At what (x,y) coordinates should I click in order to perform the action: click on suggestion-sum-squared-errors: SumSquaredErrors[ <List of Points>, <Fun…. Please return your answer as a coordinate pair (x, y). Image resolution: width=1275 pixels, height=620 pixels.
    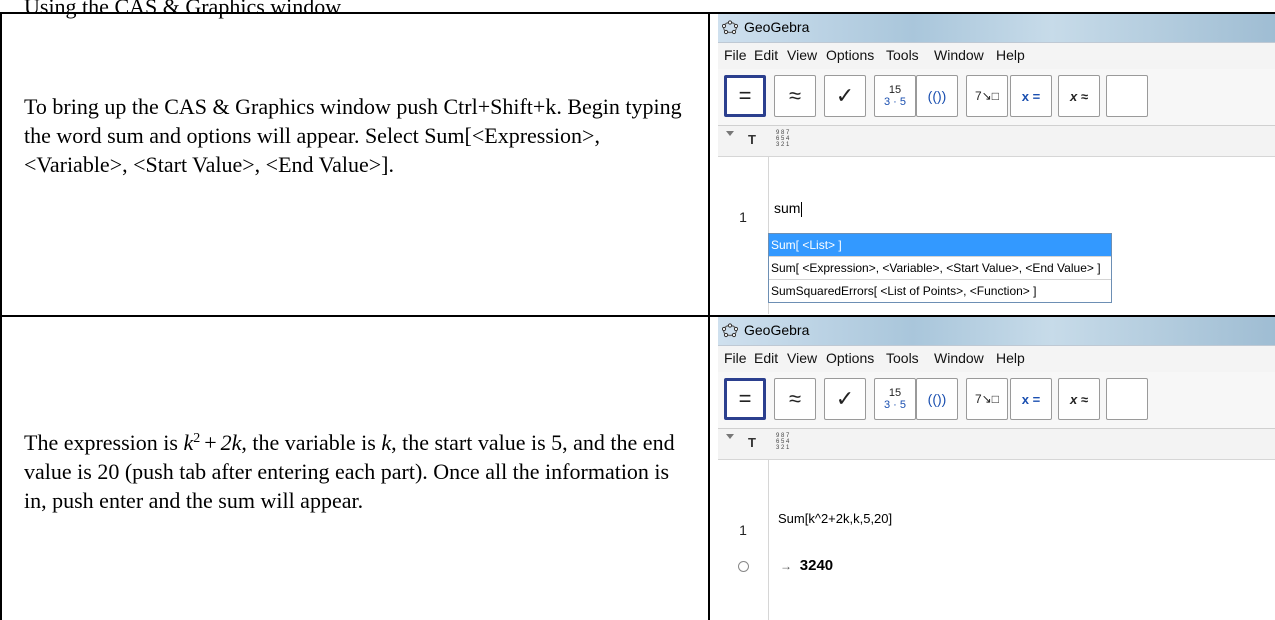
    Looking at the image, I should click on (940, 290).